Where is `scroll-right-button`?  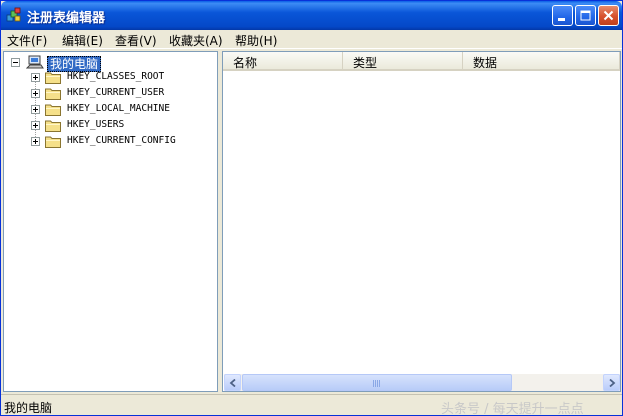 scroll-right-button is located at coordinates (611, 382).